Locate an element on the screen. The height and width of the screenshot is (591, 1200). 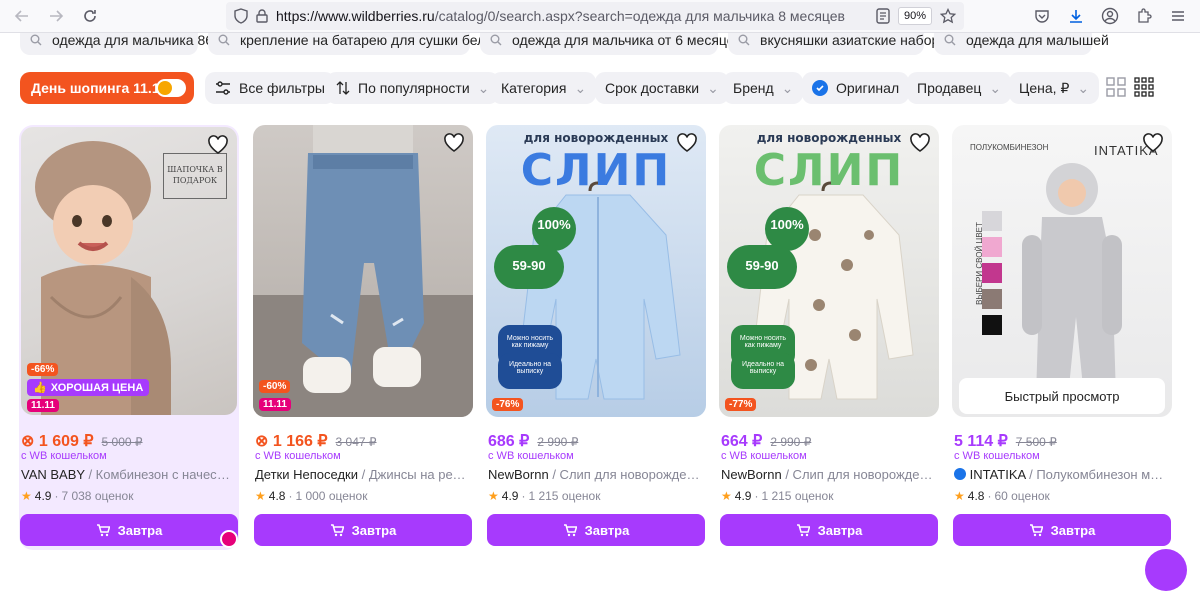
zoom-badge: 90% is located at coordinates (914, 16).